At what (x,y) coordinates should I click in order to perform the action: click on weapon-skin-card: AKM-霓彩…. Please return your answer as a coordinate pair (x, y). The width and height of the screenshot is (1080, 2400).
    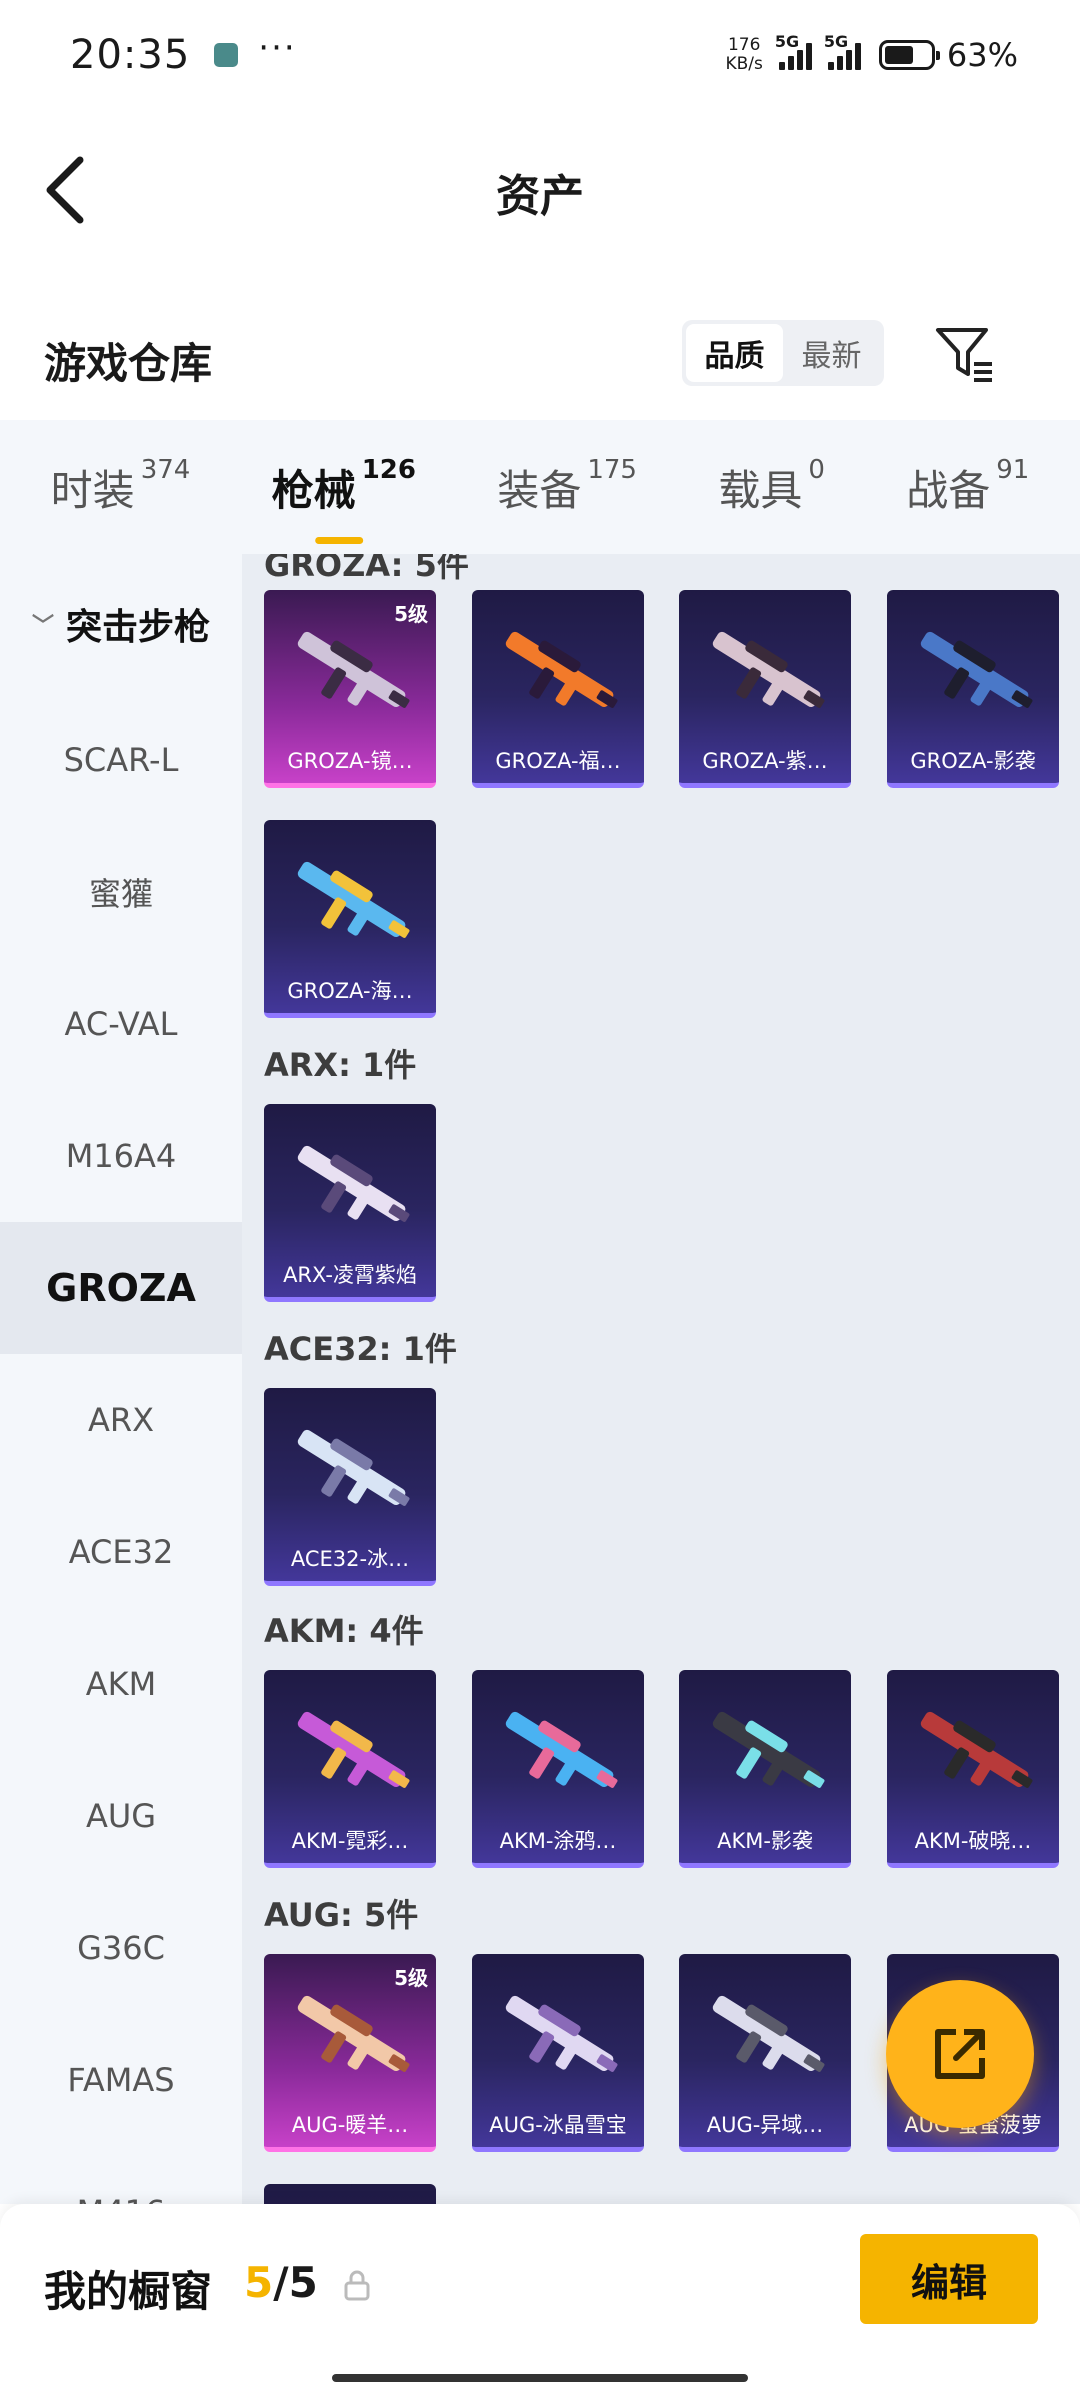
    Looking at the image, I should click on (350, 1769).